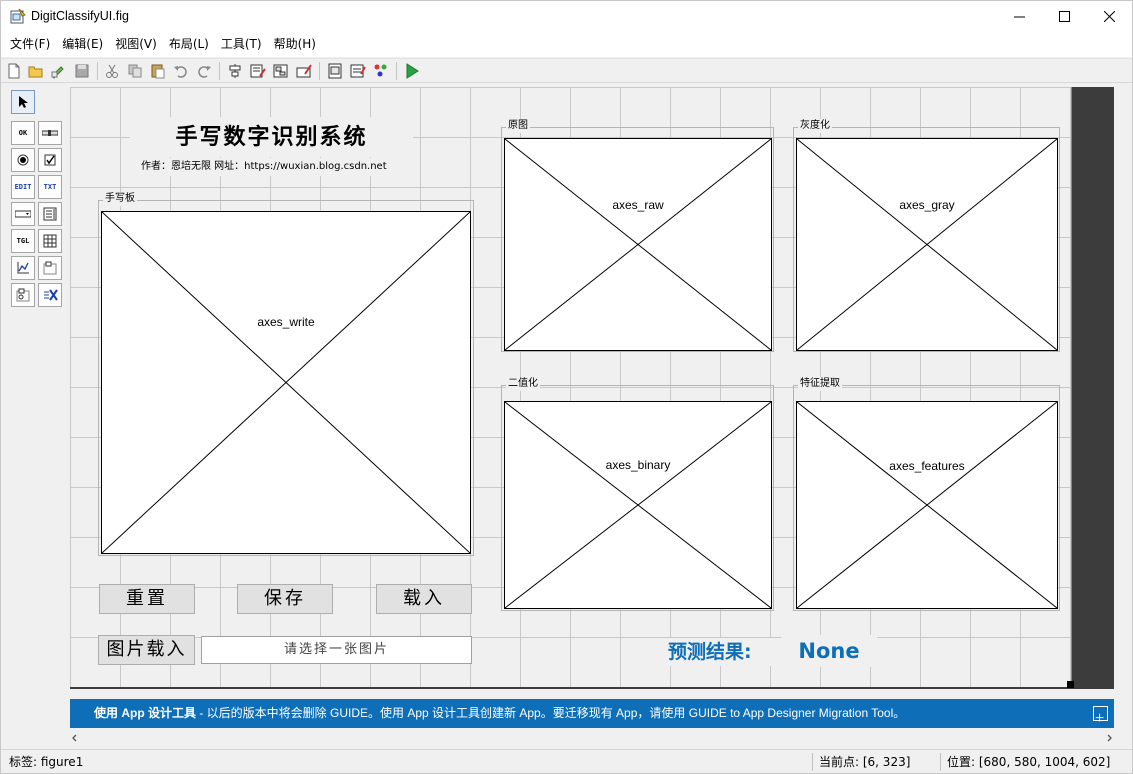  Describe the element at coordinates (14, 71) in the screenshot. I see `new-file-icon` at that location.